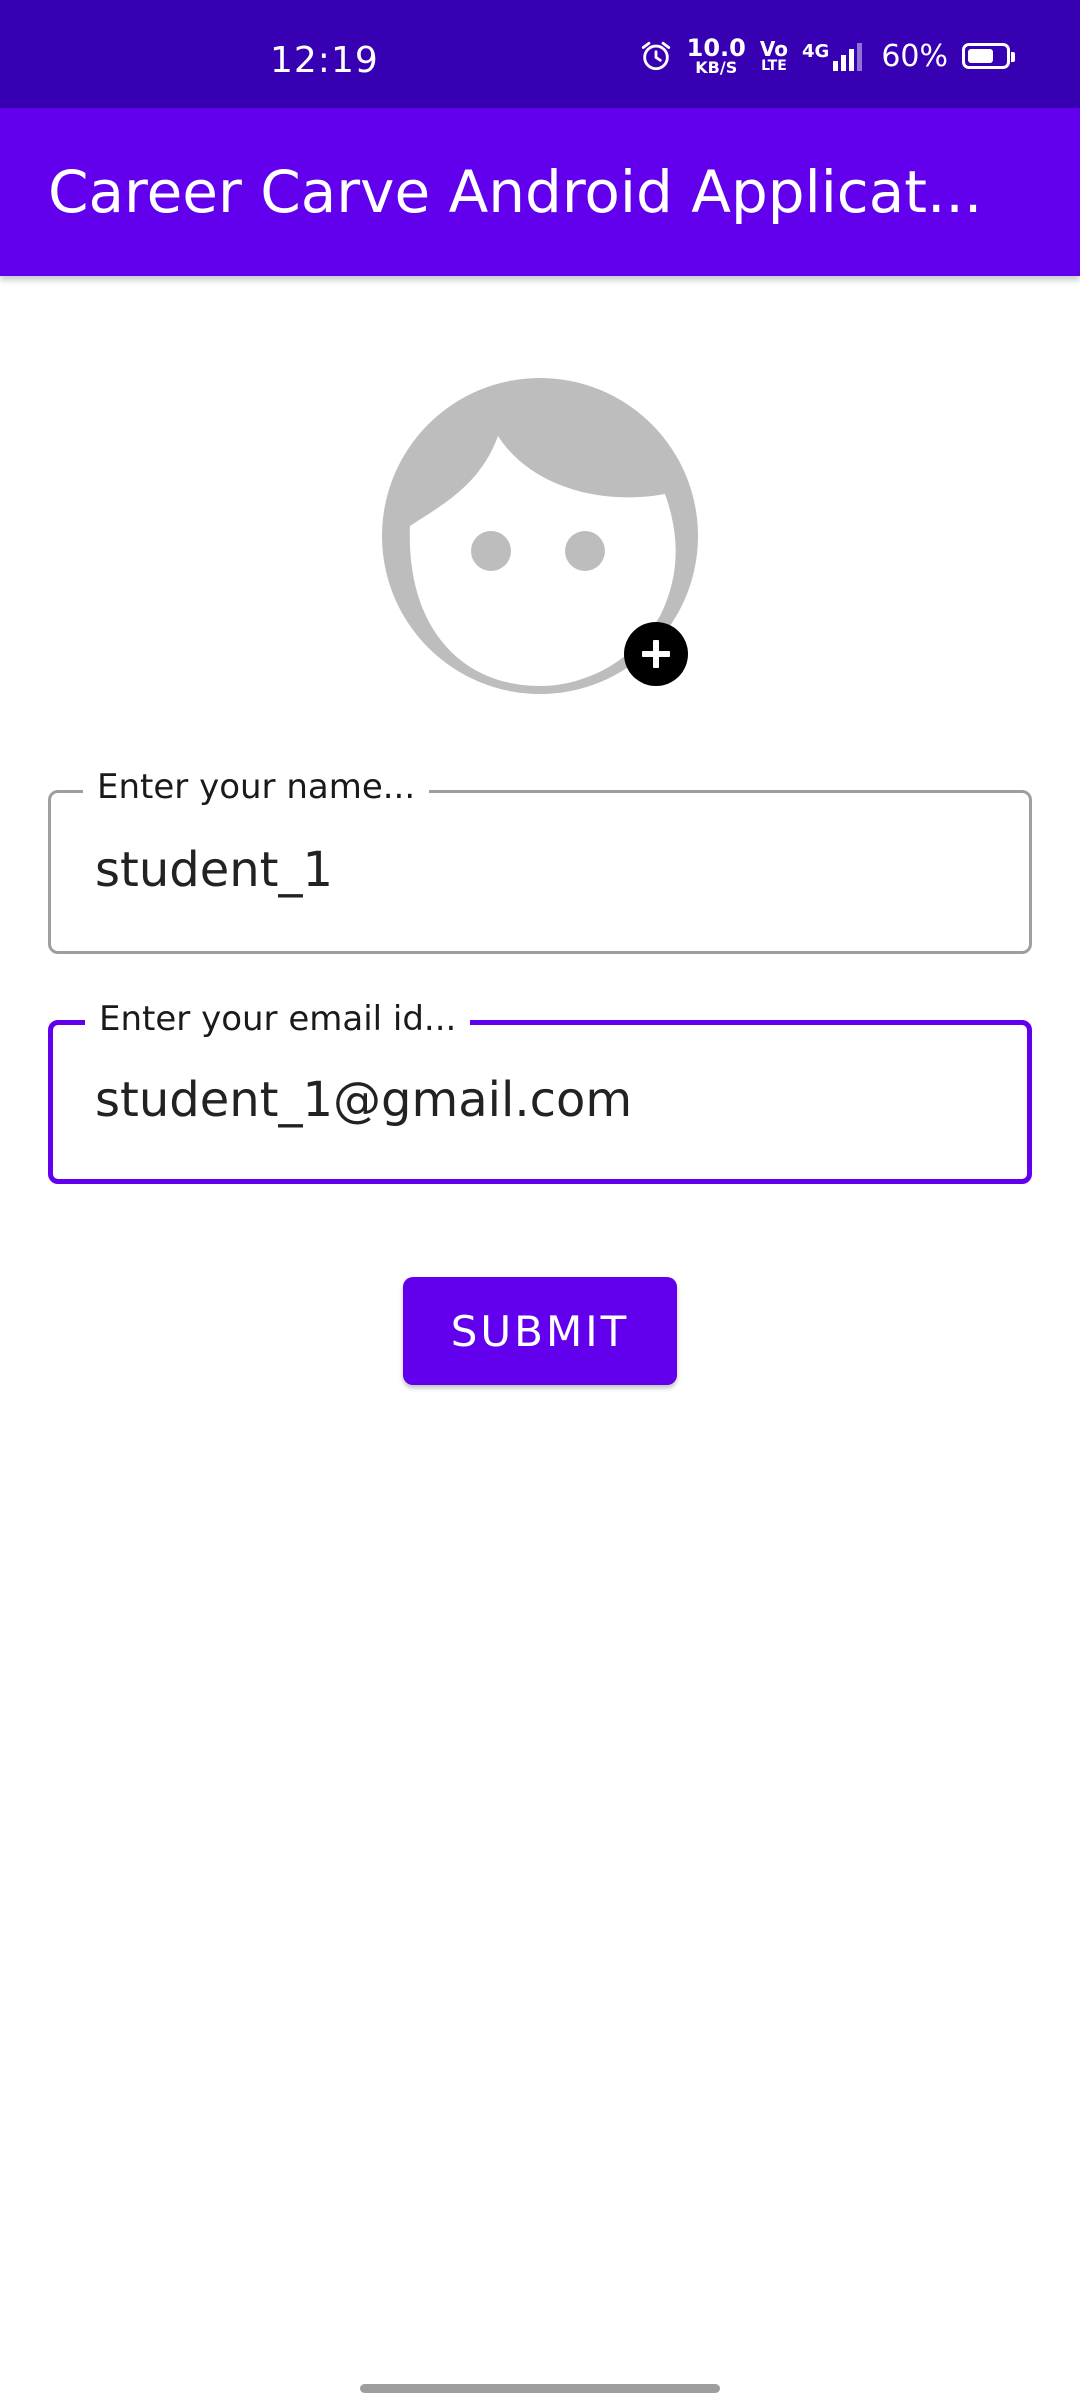 This screenshot has width=1080, height=2400. I want to click on network-speed-unit: KB/S, so click(716, 67).